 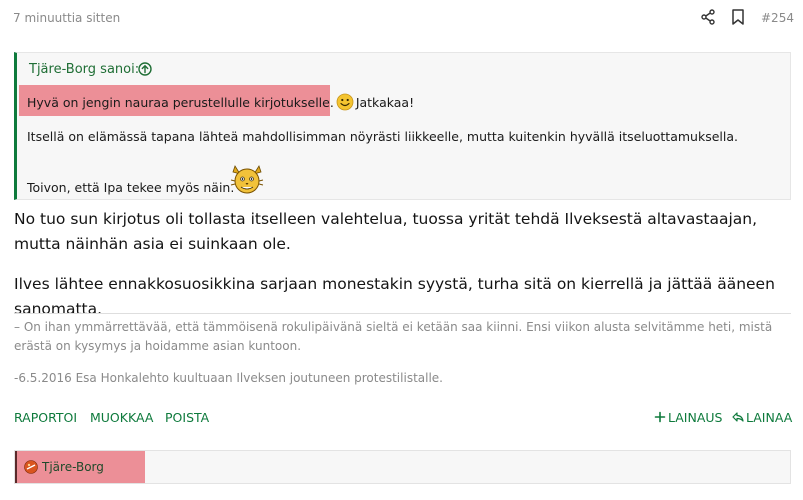 What do you see at coordinates (401, 18) in the screenshot?
I see `post-header: 7 minuuttia sitten #254` at bounding box center [401, 18].